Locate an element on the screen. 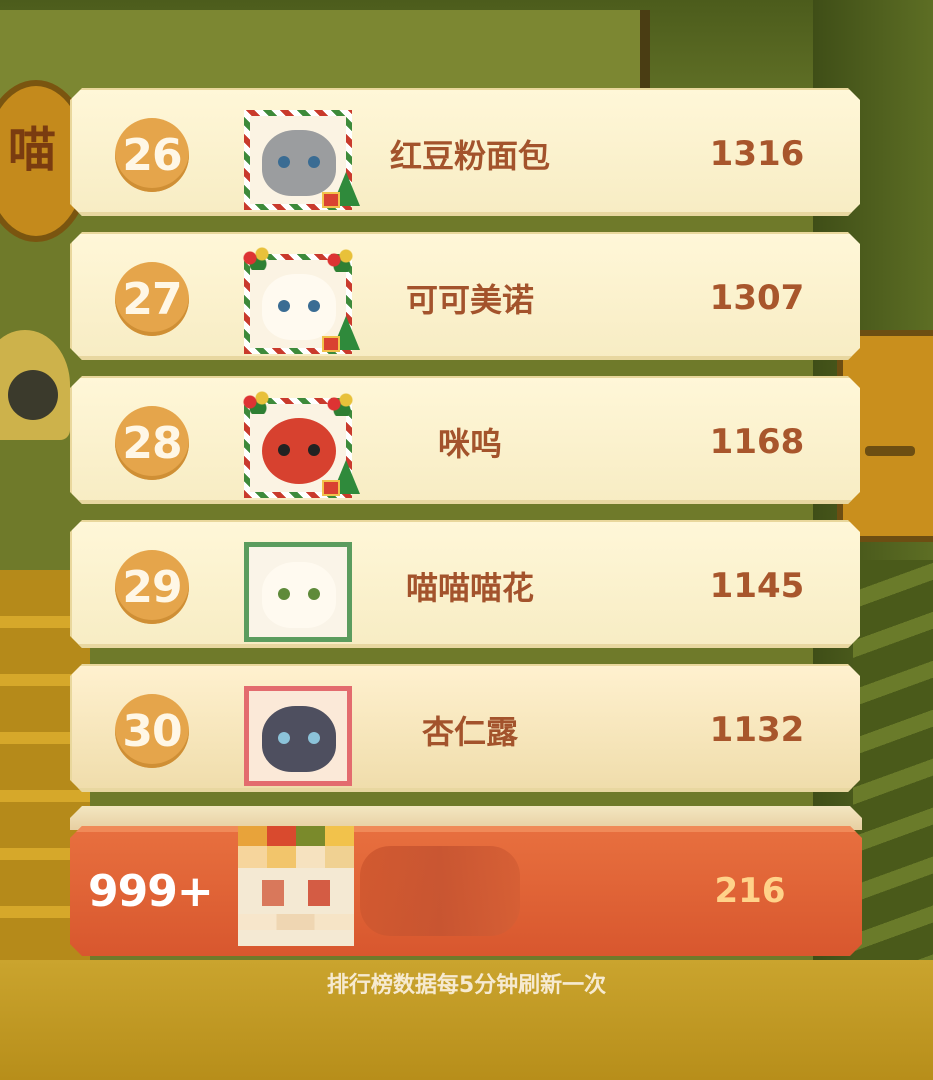 Image resolution: width=933 pixels, height=1080 pixels. rank-badge: 26 is located at coordinates (152, 155).